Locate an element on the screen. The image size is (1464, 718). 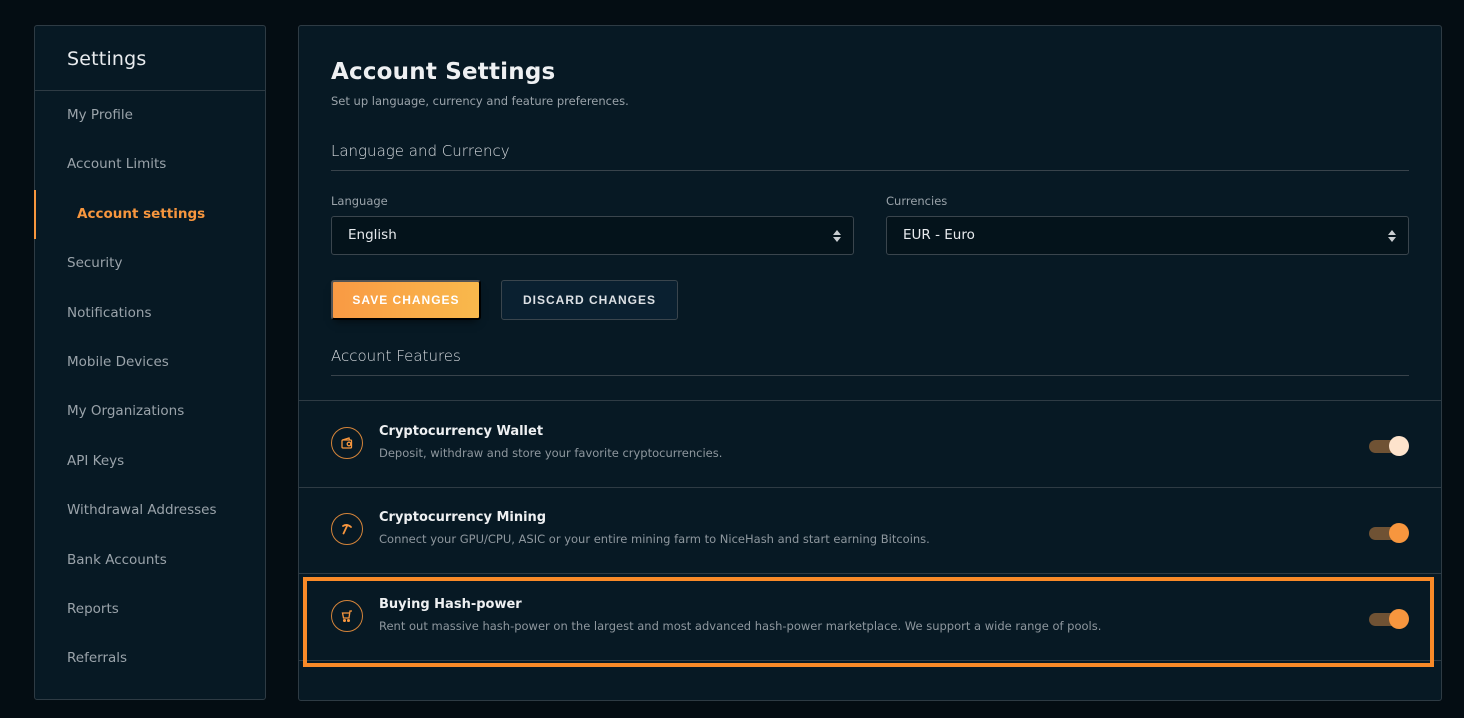
mining-toggle is located at coordinates (1389, 533).